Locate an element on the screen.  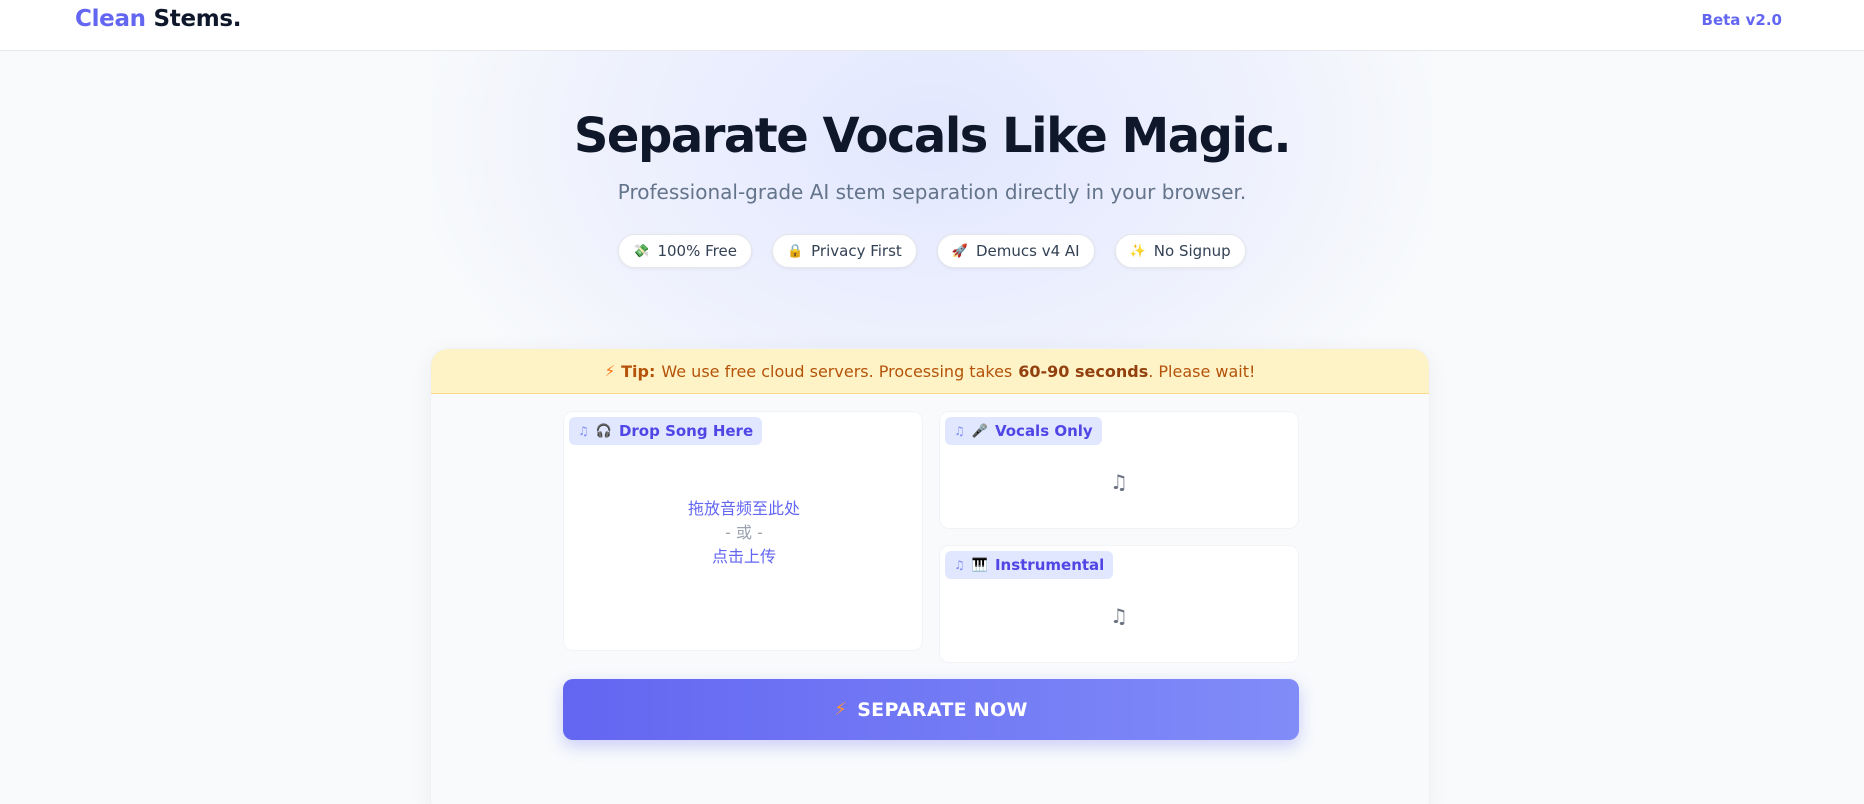
instrumental-panel-tag: ♫ 🎹 Instrumental is located at coordinates (1029, 565).